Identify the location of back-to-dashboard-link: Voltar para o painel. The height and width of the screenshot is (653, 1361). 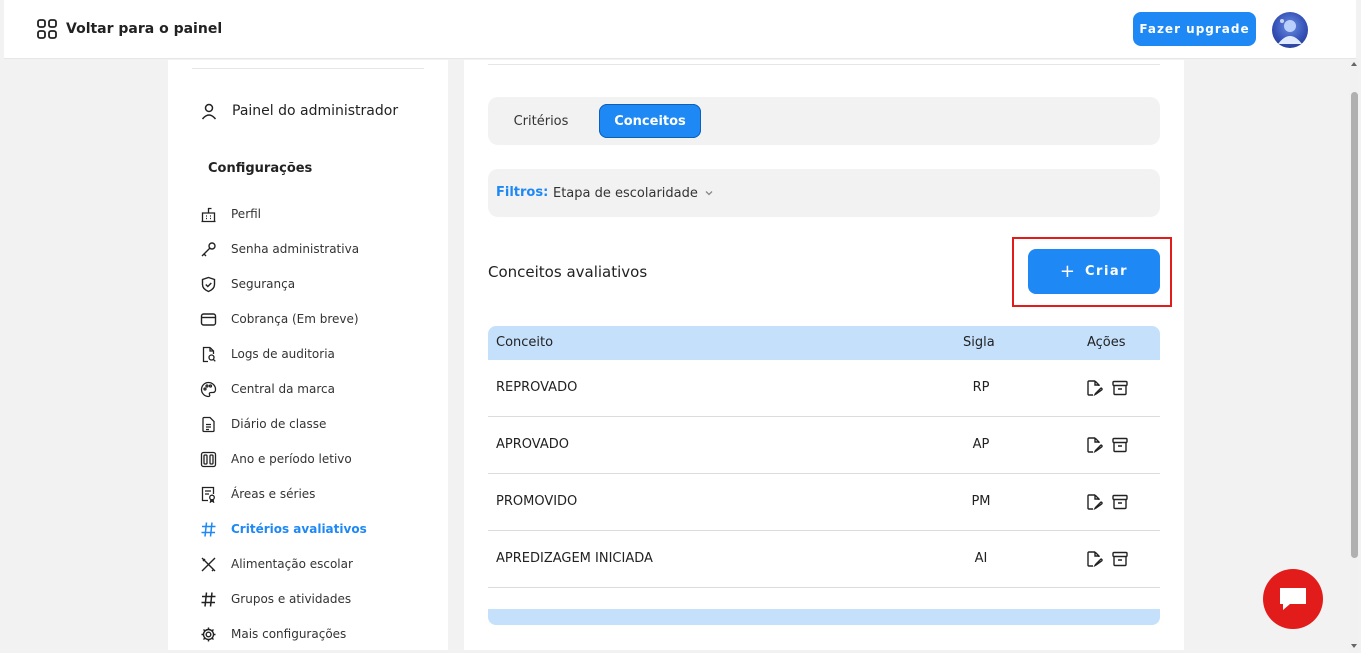
(129, 29).